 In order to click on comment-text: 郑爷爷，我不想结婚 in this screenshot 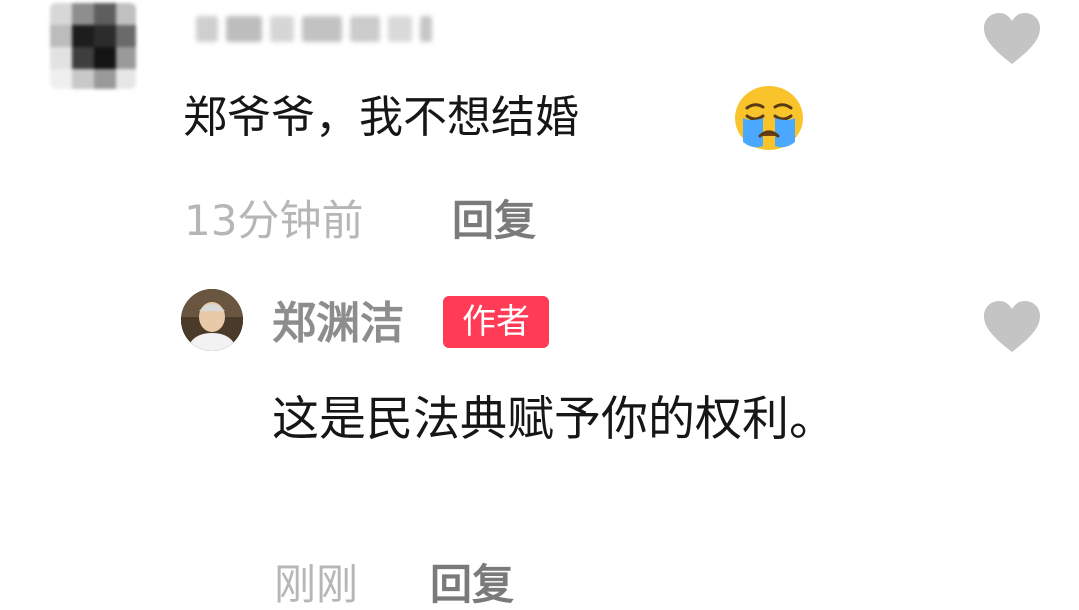, I will do `click(381, 117)`.